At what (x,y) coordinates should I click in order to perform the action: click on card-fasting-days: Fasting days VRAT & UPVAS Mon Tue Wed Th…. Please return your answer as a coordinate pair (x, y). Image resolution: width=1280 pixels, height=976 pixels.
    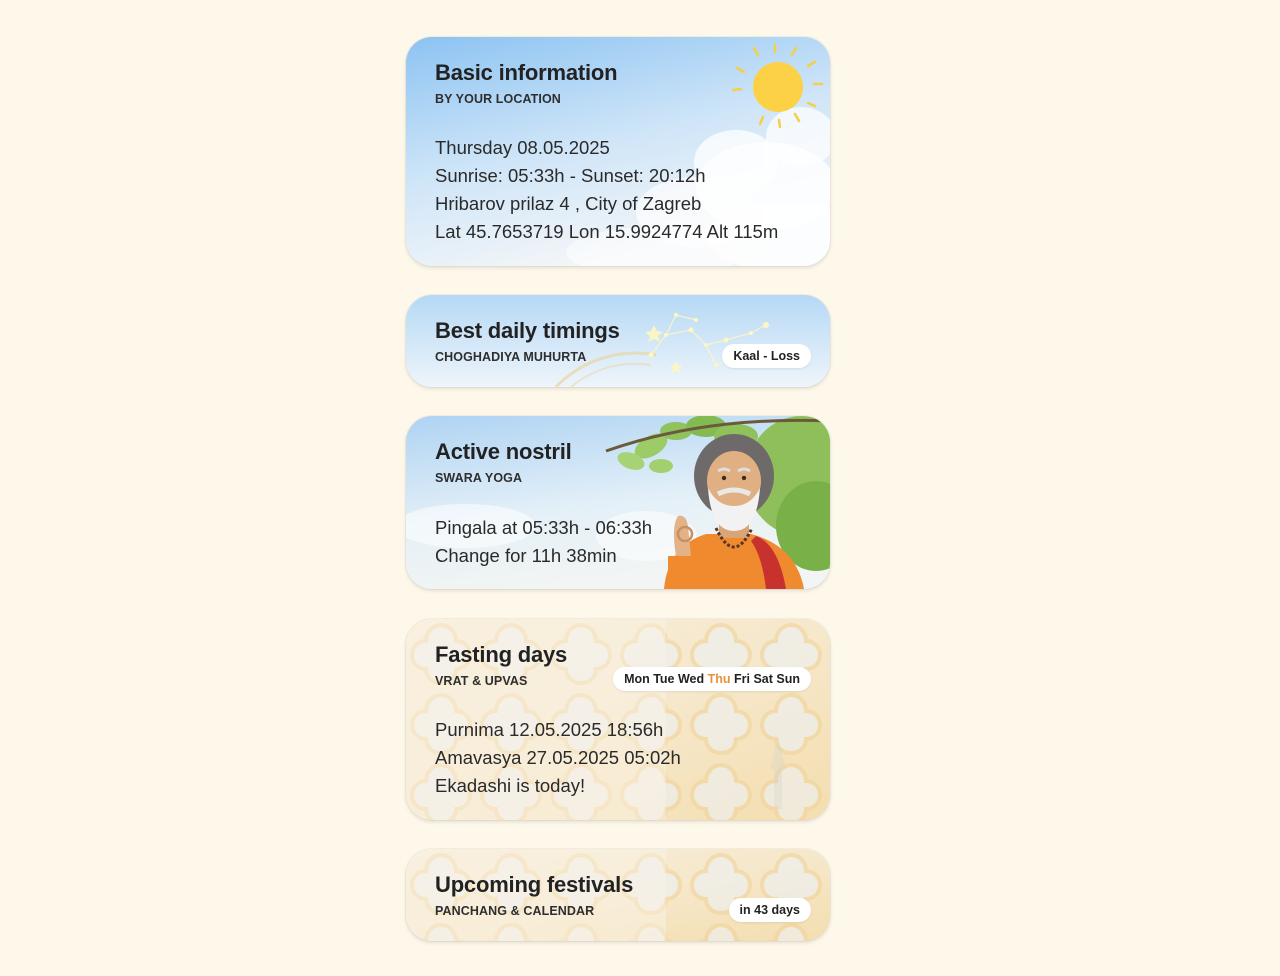
    Looking at the image, I should click on (618, 719).